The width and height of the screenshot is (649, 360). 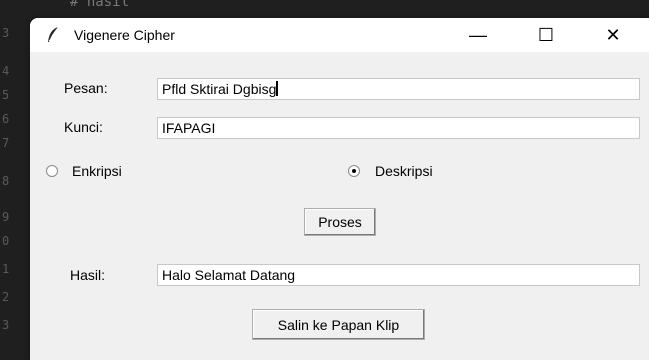 I want to click on proses-button-label: Proses, so click(x=340, y=222).